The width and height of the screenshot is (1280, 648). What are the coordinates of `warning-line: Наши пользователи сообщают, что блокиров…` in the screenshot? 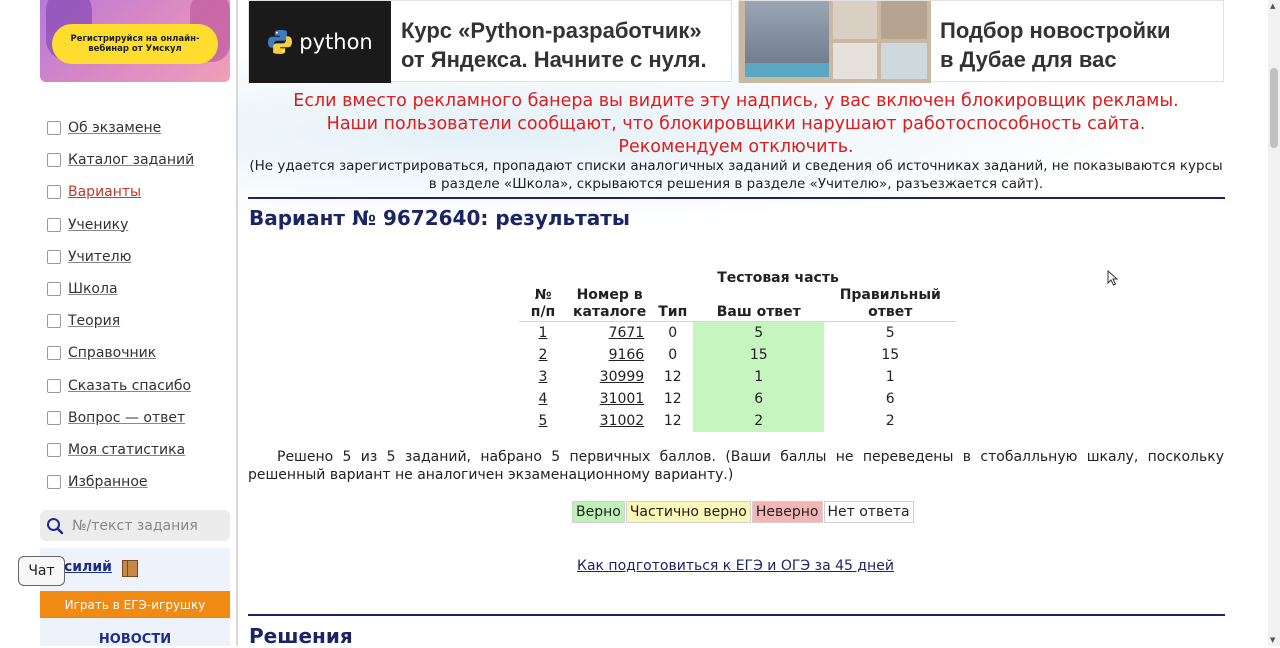 It's located at (736, 124).